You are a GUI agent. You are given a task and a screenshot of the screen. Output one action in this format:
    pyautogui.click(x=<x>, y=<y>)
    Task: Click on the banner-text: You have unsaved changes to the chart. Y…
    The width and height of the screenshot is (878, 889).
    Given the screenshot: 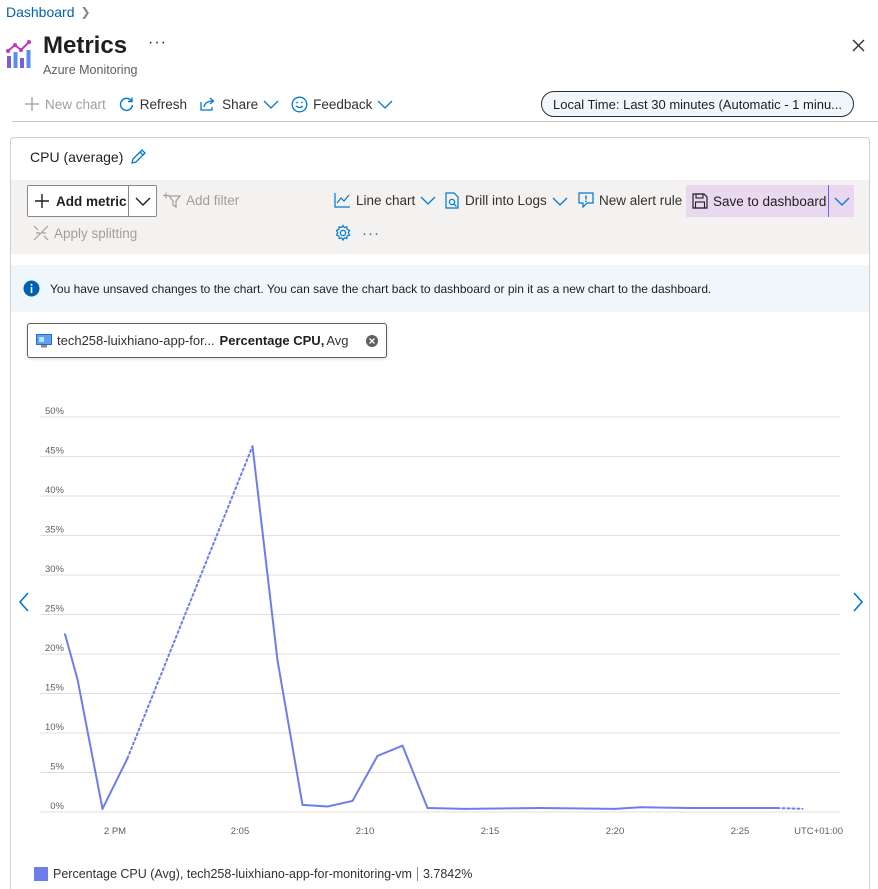 What is the action you would take?
    pyautogui.click(x=381, y=288)
    